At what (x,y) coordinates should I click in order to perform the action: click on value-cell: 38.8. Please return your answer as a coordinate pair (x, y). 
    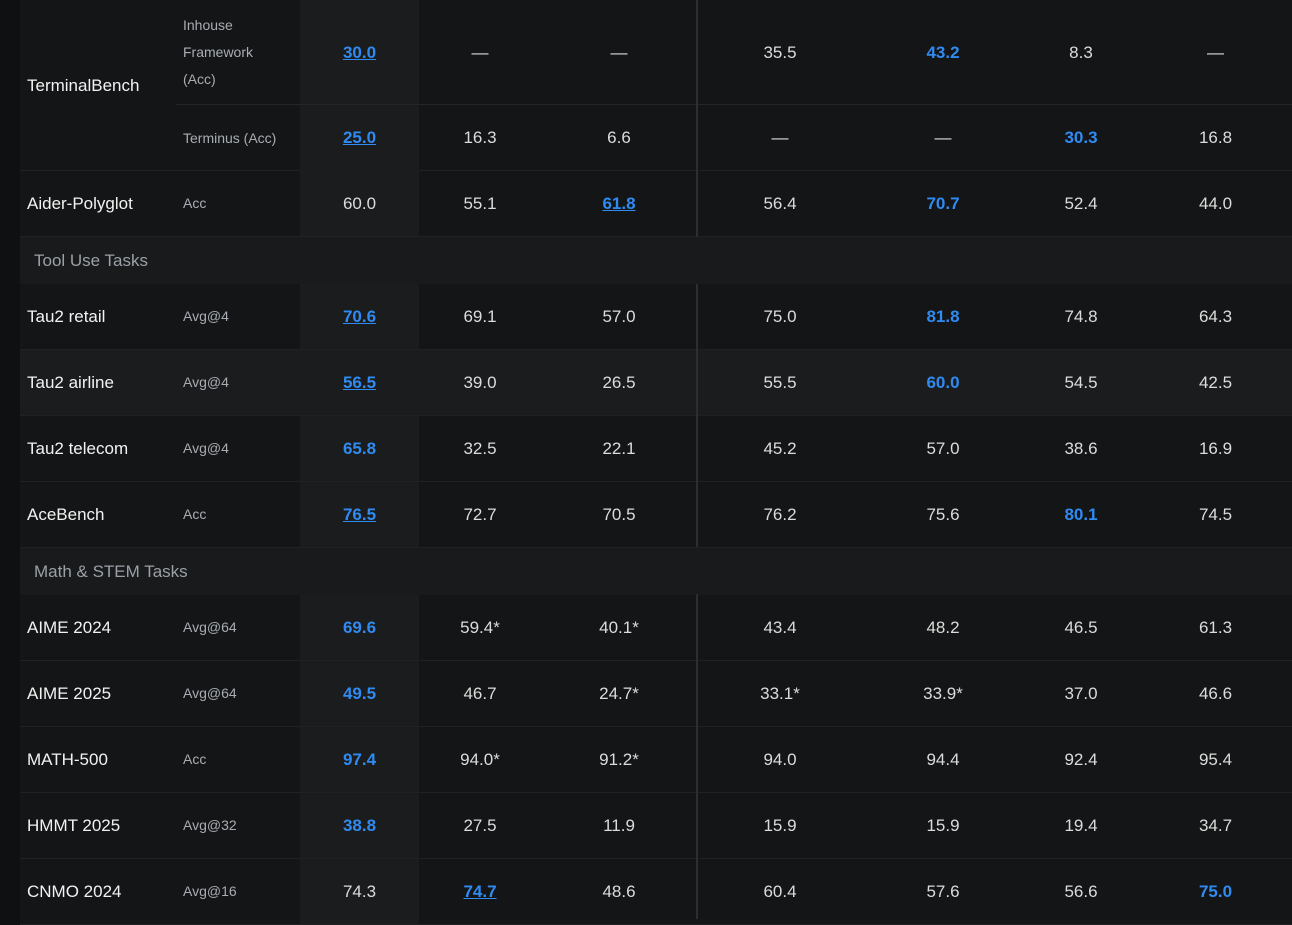
    Looking at the image, I should click on (359, 825).